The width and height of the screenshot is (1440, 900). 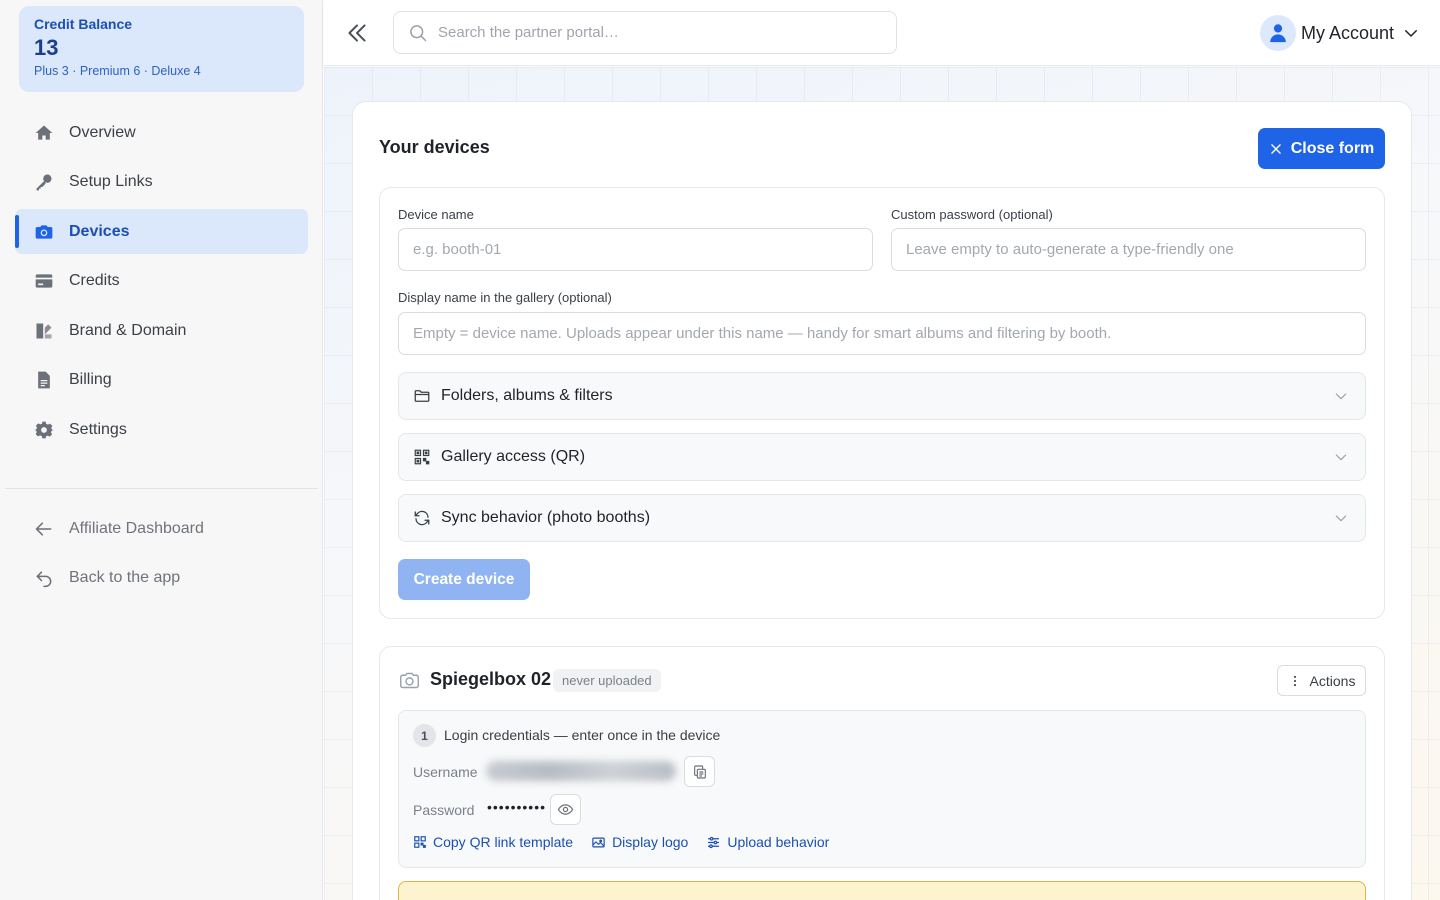 I want to click on actions-button: Actions, so click(x=1321, y=680).